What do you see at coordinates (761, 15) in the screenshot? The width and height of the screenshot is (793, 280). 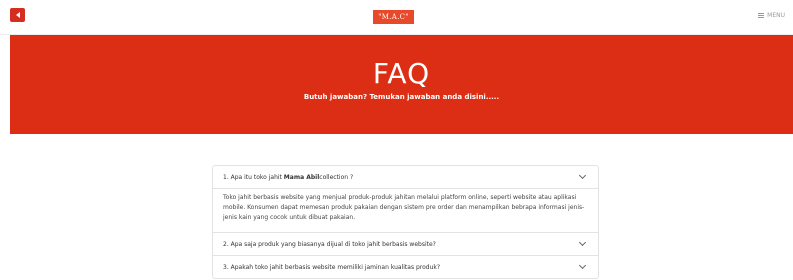 I see `hamburger-icon` at bounding box center [761, 15].